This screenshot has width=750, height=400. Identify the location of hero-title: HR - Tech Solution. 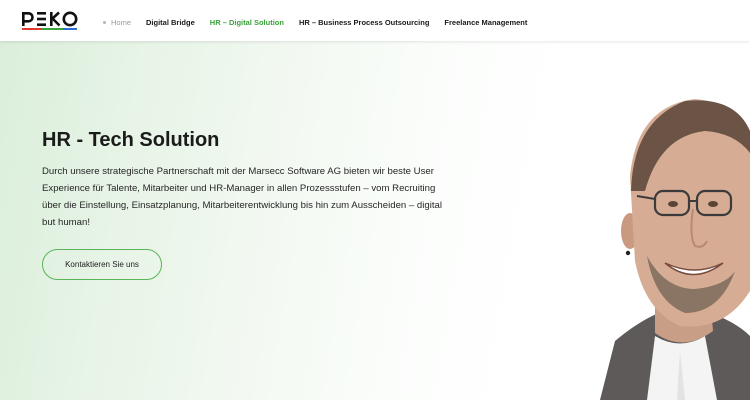
(131, 140).